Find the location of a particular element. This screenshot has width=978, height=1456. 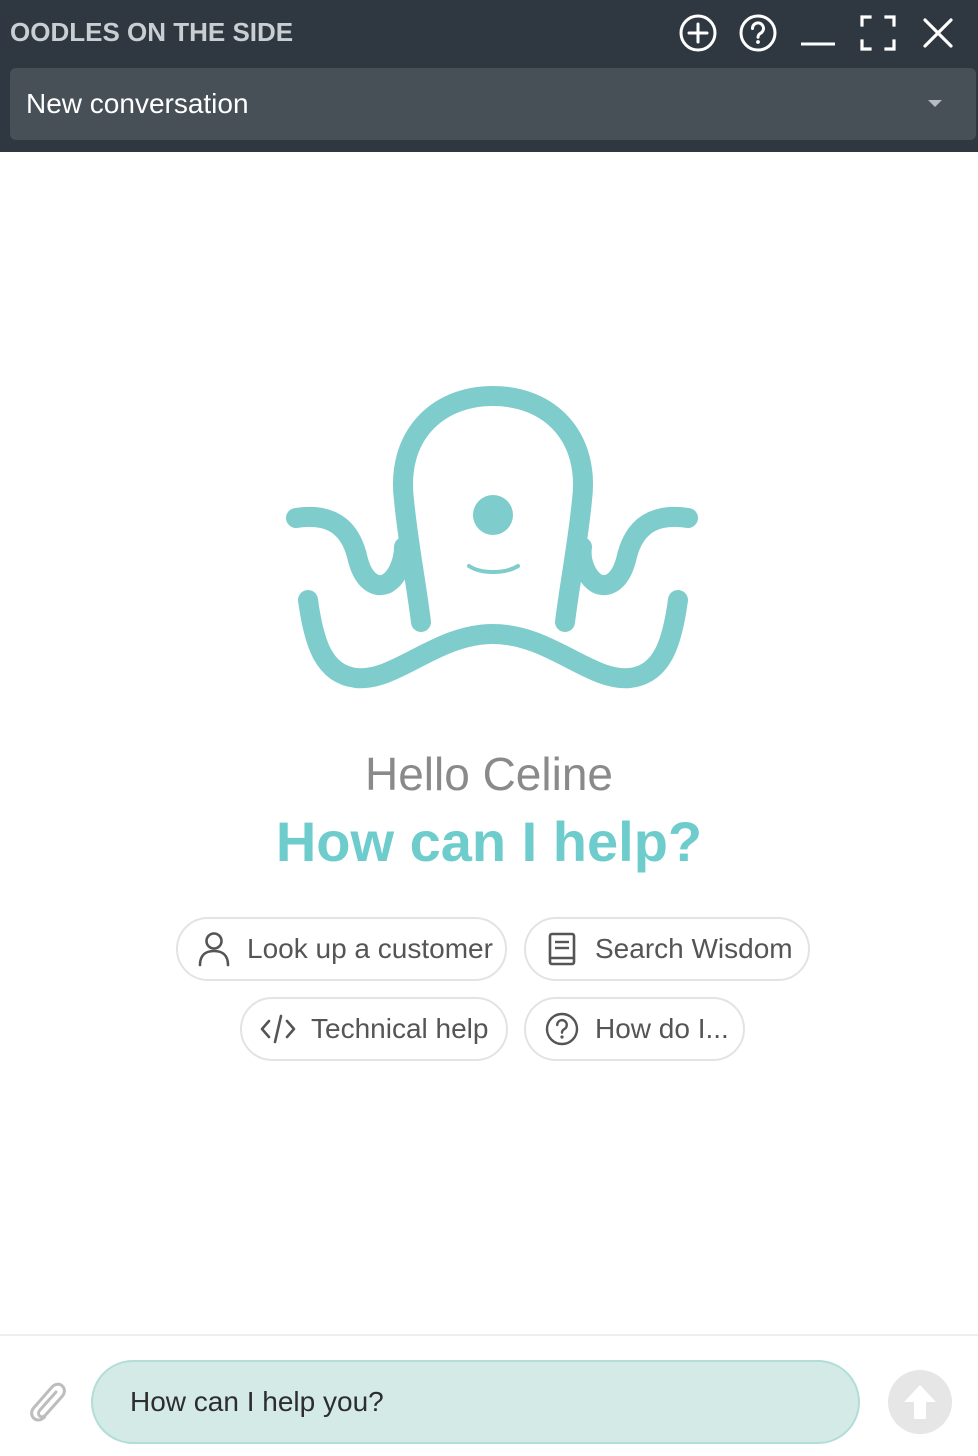

suggestion-look-up-customer: Look up a customer is located at coordinates (341, 949).